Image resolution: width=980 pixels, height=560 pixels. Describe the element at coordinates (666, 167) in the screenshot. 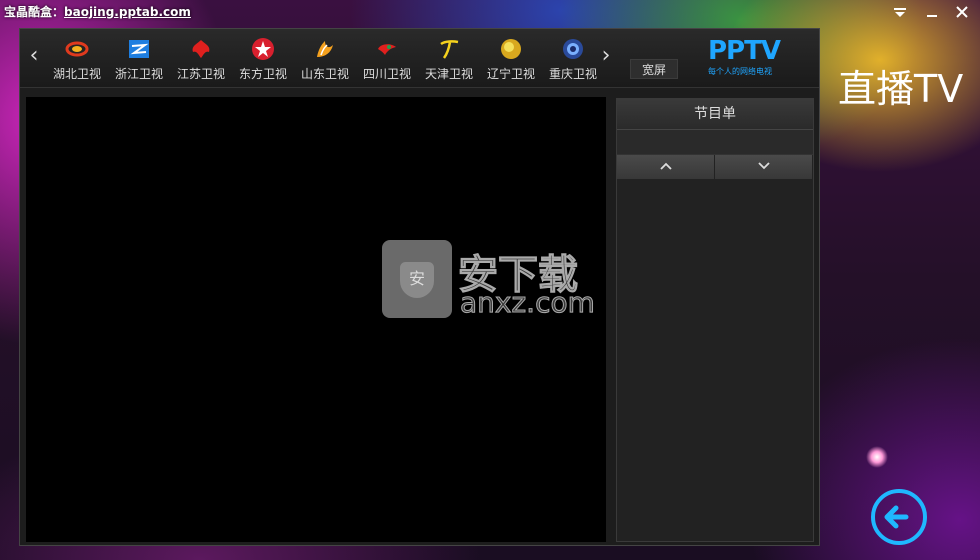

I see `chevron-up-icon` at that location.